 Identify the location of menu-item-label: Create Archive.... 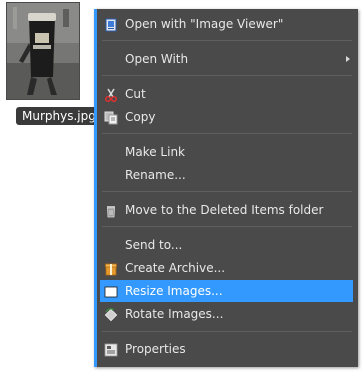
(175, 268).